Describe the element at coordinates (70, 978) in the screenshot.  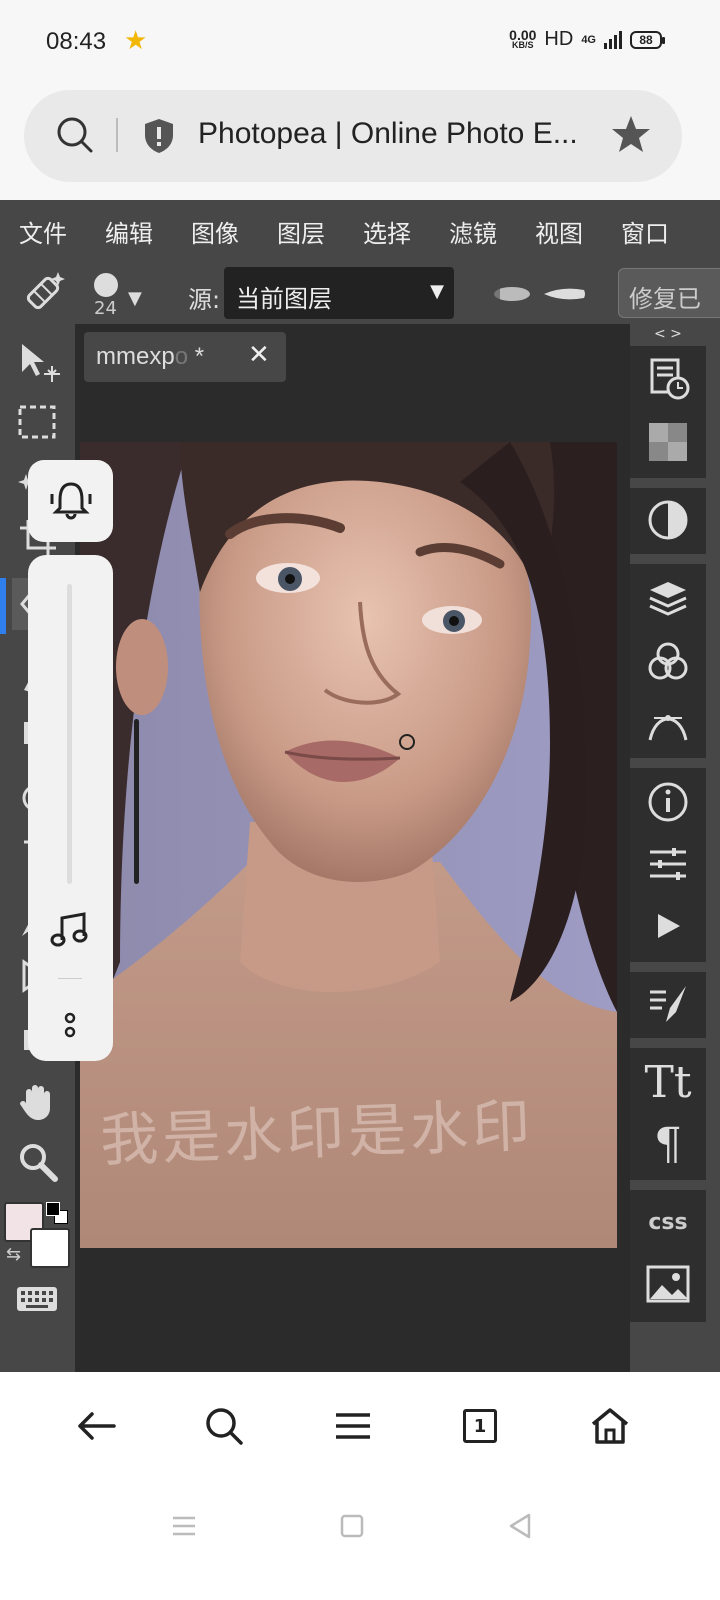
I see `volume-divider` at that location.